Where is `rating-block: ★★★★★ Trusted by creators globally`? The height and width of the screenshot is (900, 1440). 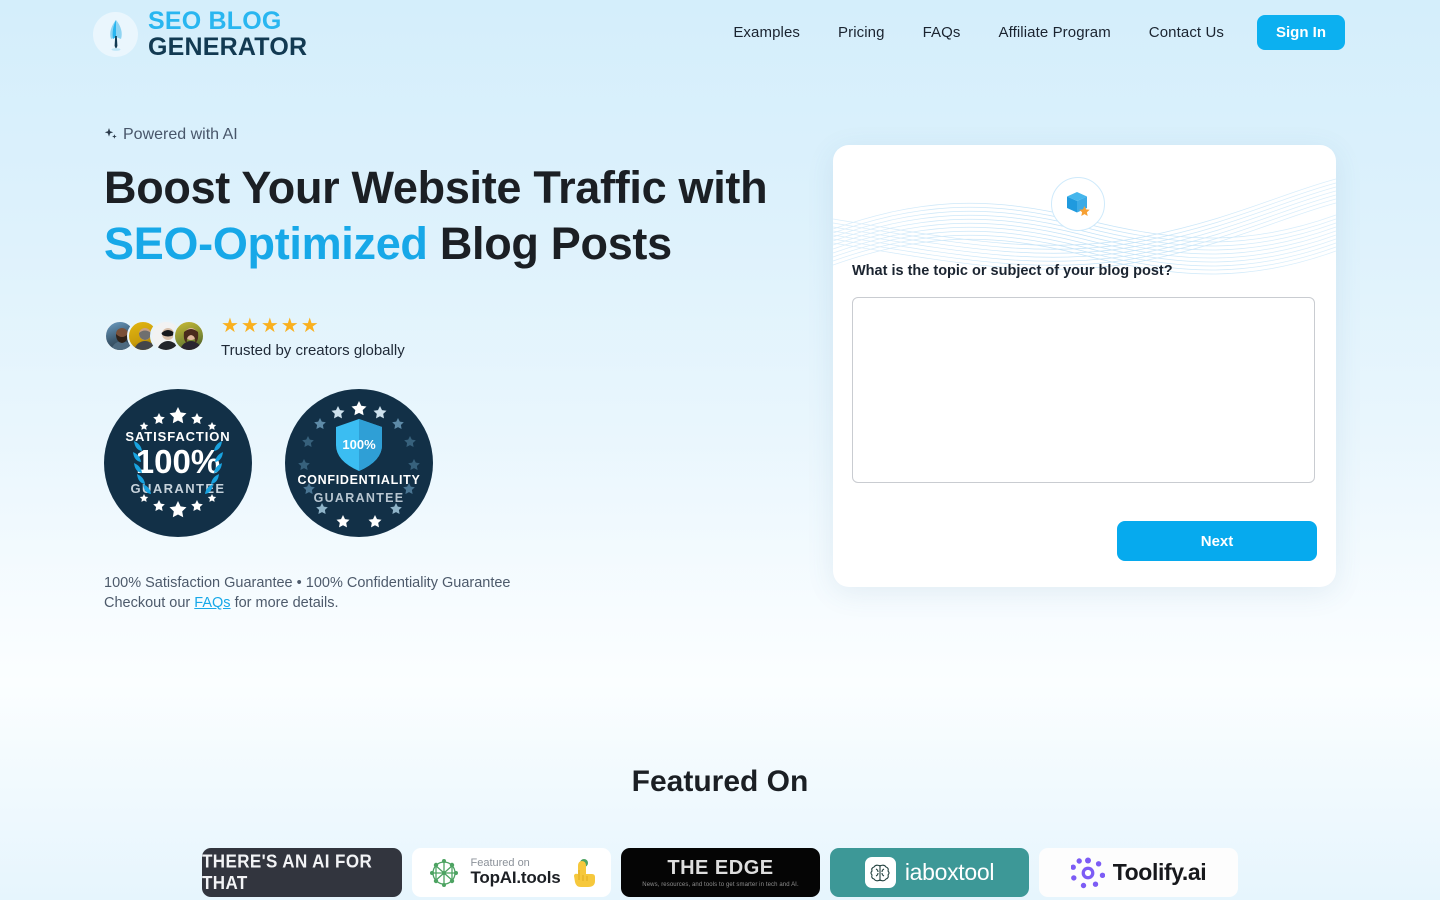
rating-block: ★★★★★ Trusted by creators globally is located at coordinates (313, 337).